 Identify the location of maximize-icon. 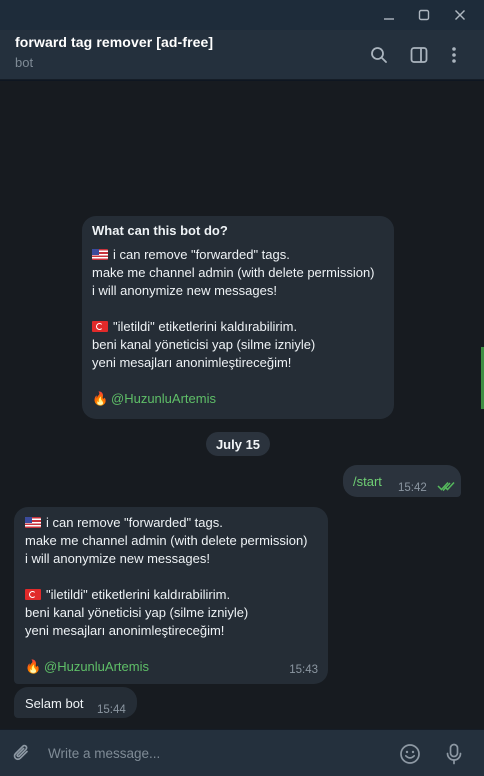
(424, 15).